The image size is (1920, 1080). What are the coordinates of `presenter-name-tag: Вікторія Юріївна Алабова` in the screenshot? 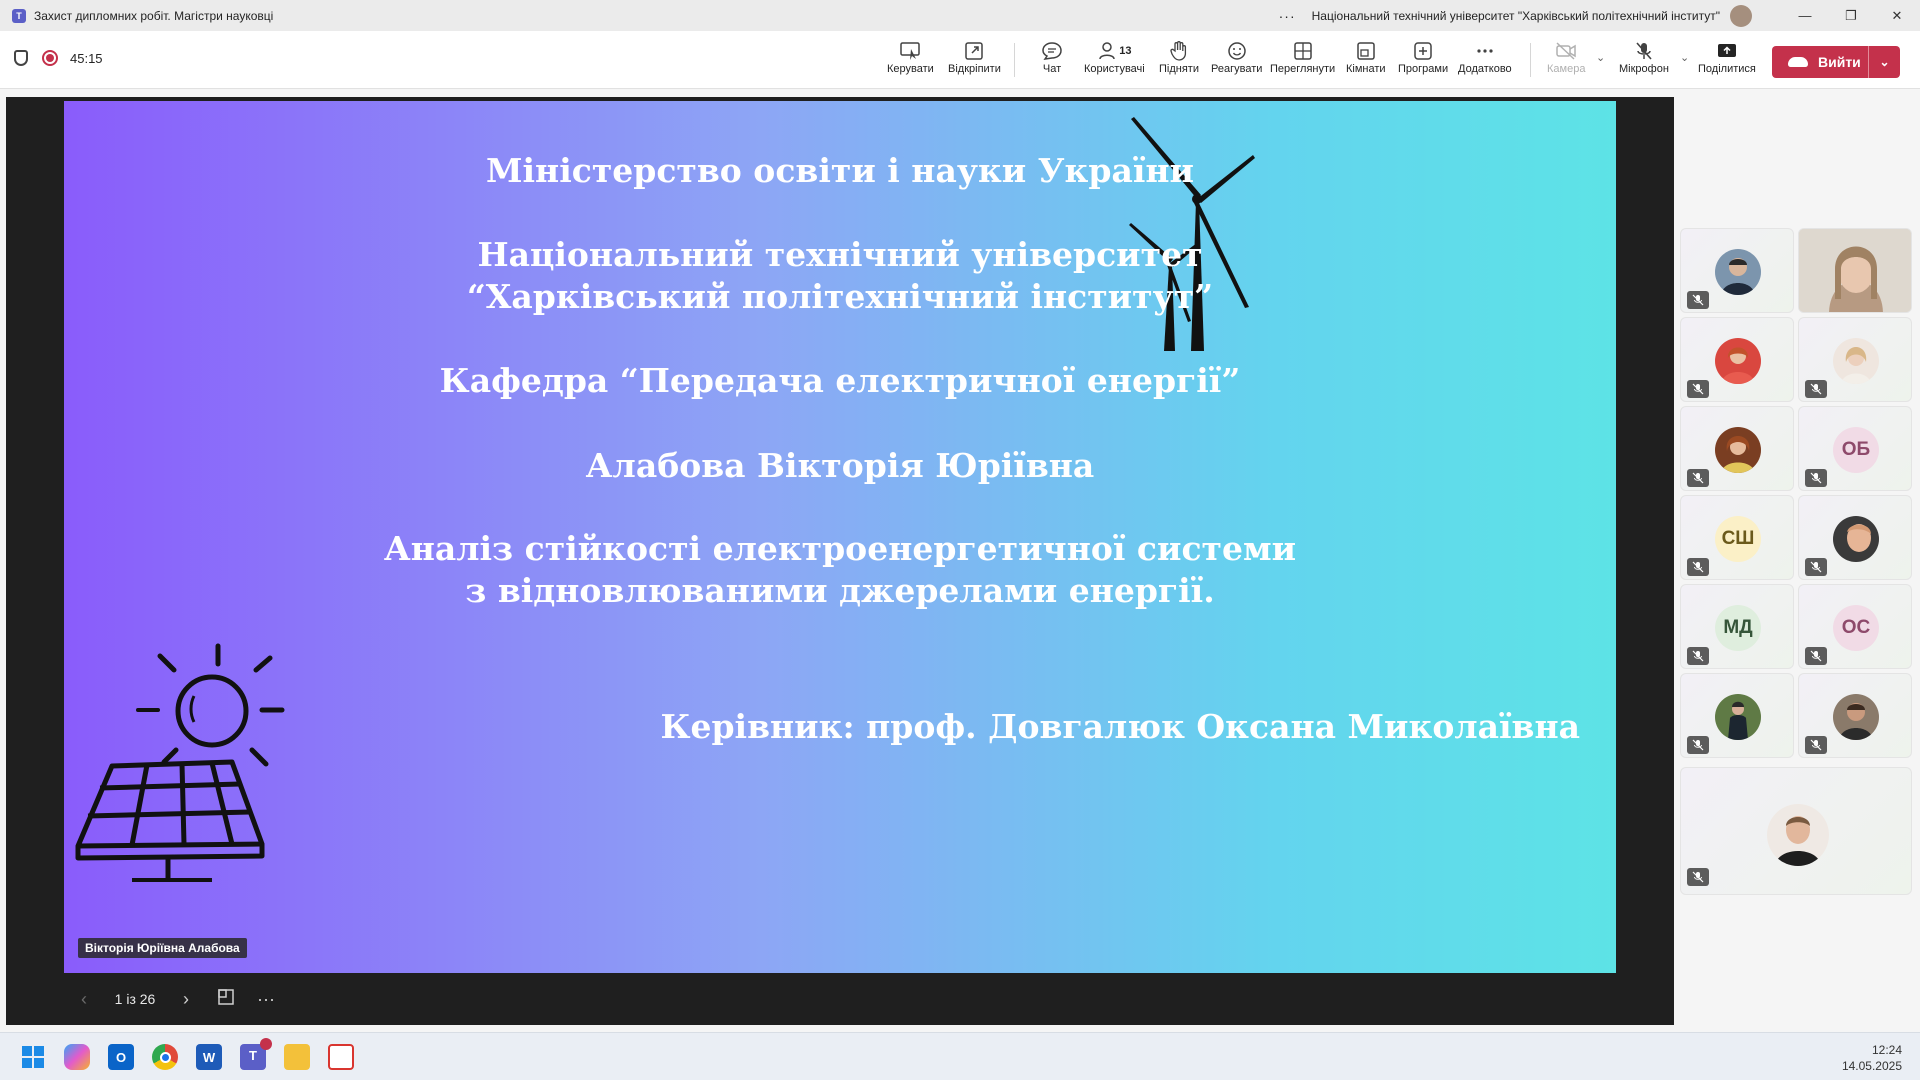 It's located at (162, 948).